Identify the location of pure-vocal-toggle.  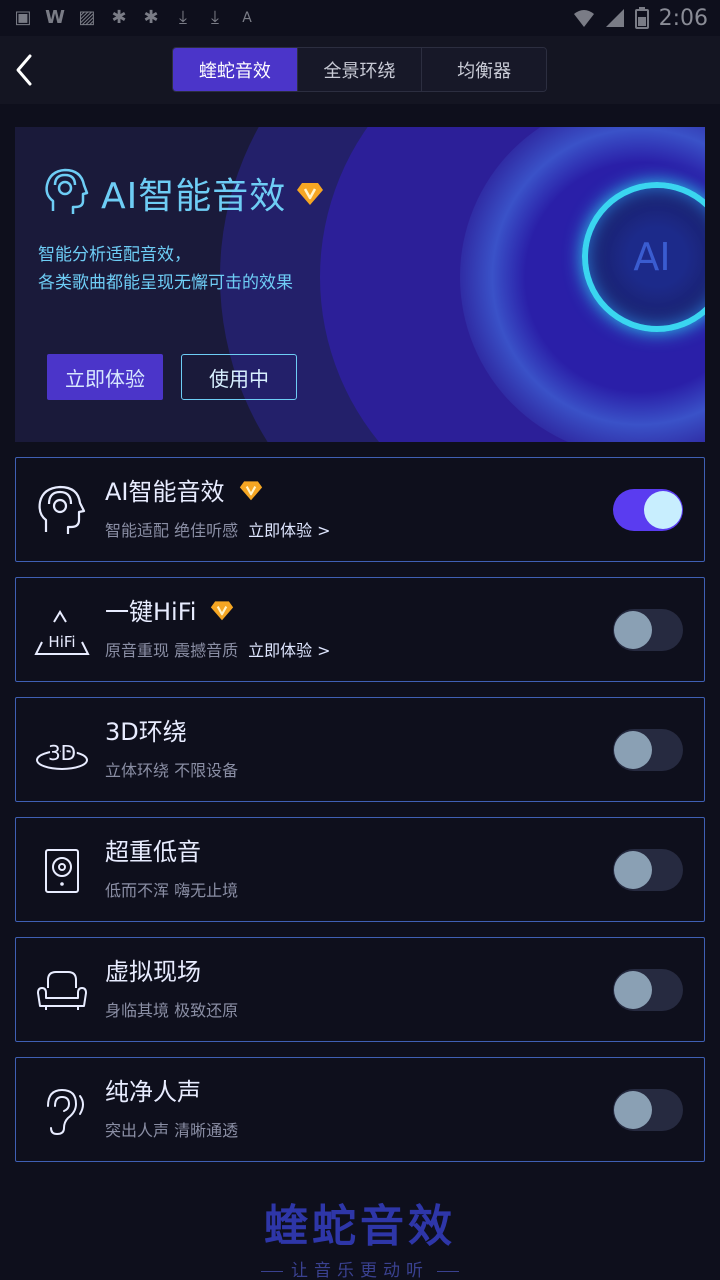
(648, 1110).